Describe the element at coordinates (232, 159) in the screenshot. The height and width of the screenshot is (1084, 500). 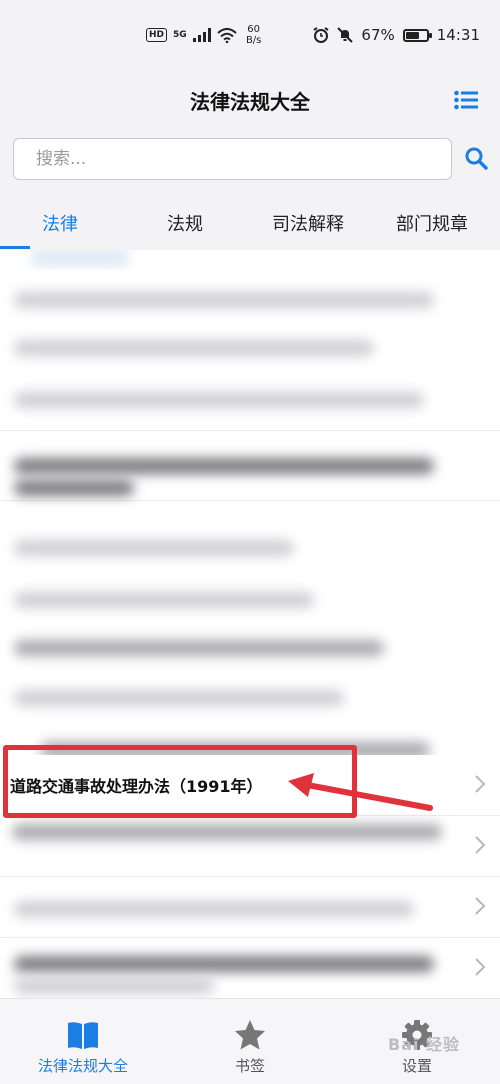
I see `search-input` at that location.